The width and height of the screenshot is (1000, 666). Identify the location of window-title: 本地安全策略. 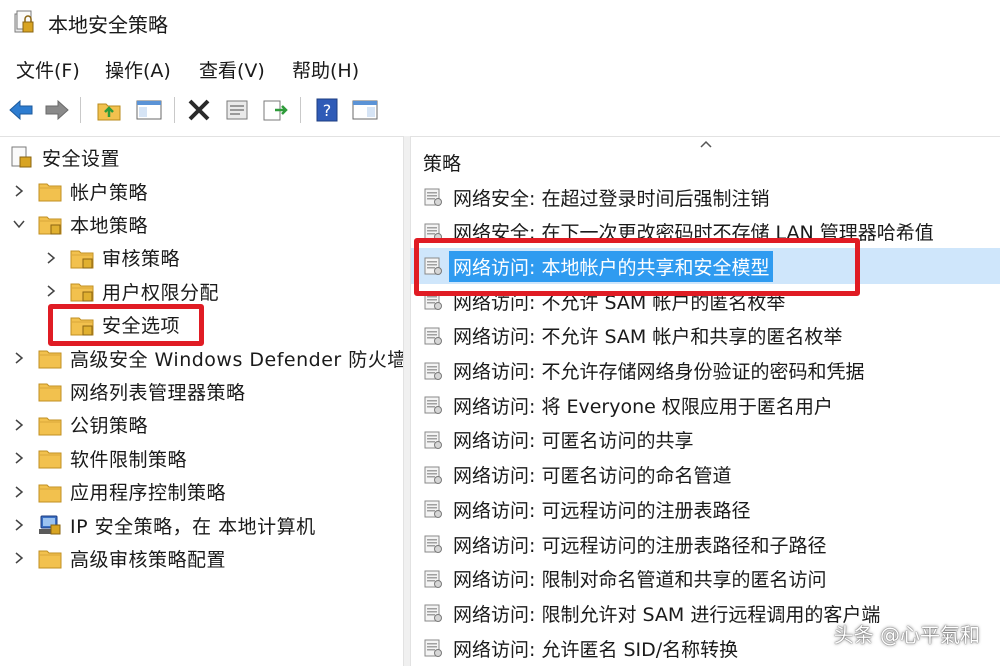
(108, 25).